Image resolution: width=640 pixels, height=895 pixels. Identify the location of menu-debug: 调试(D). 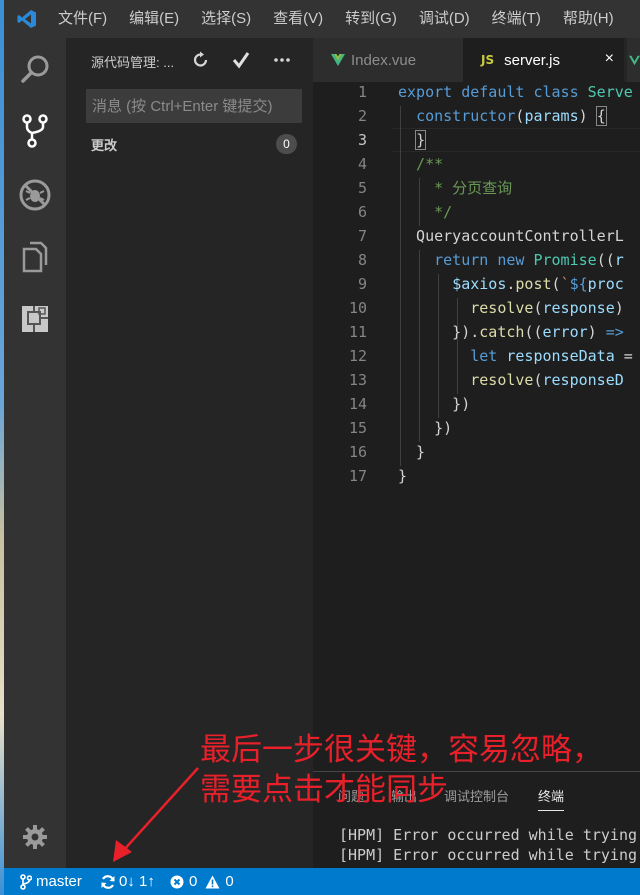
(444, 19).